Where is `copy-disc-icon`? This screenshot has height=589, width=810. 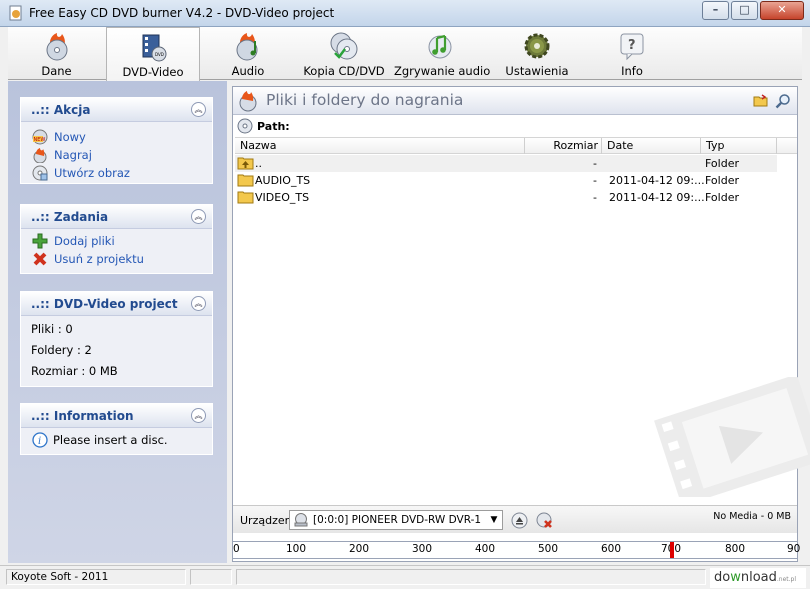 copy-disc-icon is located at coordinates (344, 46).